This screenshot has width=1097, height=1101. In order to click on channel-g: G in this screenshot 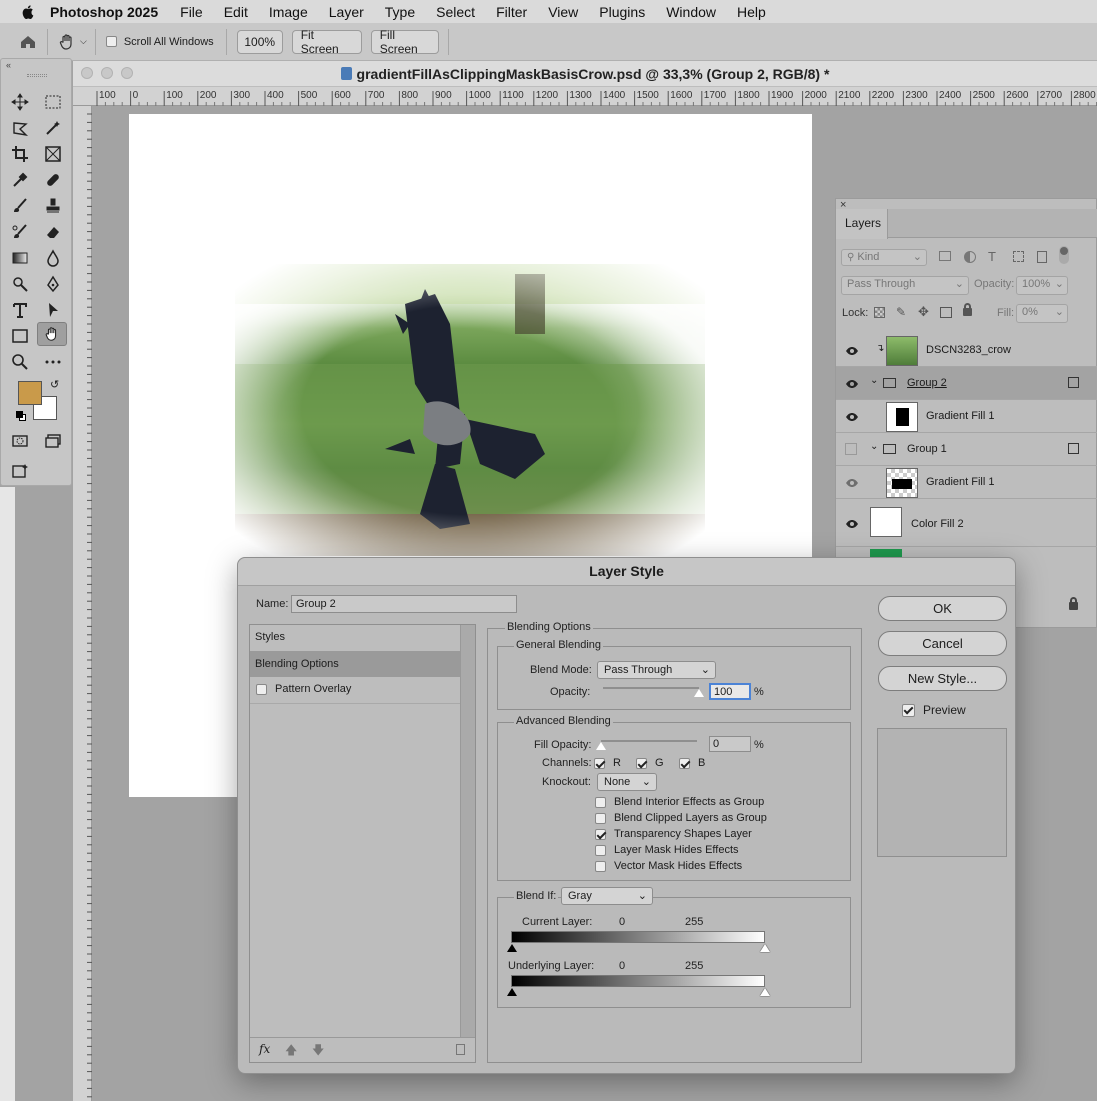, I will do `click(650, 763)`.